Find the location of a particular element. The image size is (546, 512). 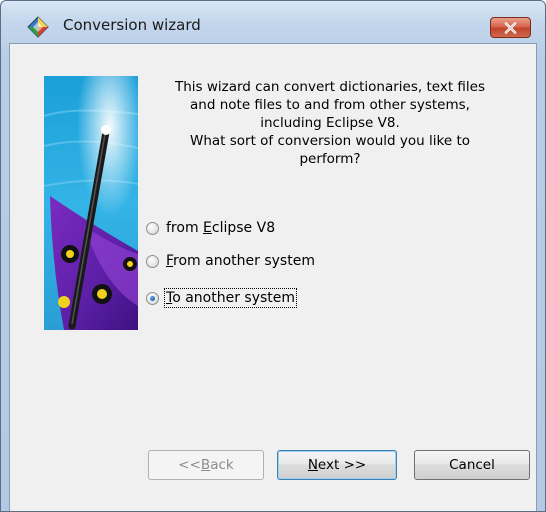

close-button is located at coordinates (510, 27).